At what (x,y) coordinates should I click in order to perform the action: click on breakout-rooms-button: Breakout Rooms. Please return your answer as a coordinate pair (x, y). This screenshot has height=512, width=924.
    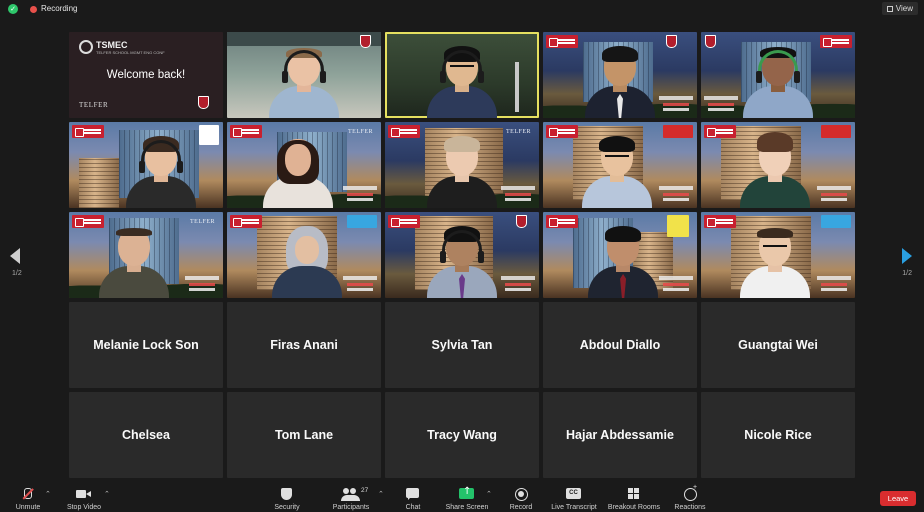
    Looking at the image, I should click on (634, 497).